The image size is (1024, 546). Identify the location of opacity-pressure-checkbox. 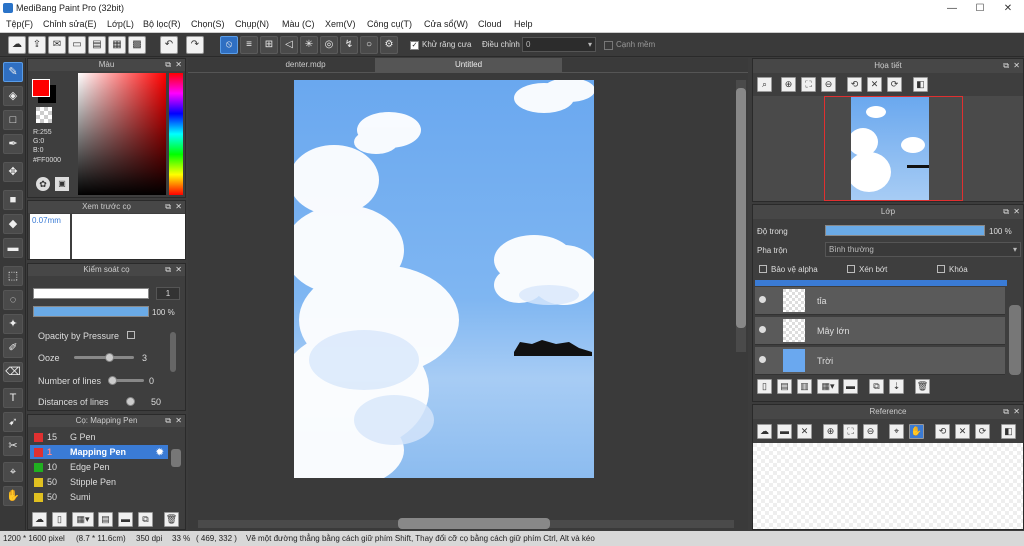
(131, 335).